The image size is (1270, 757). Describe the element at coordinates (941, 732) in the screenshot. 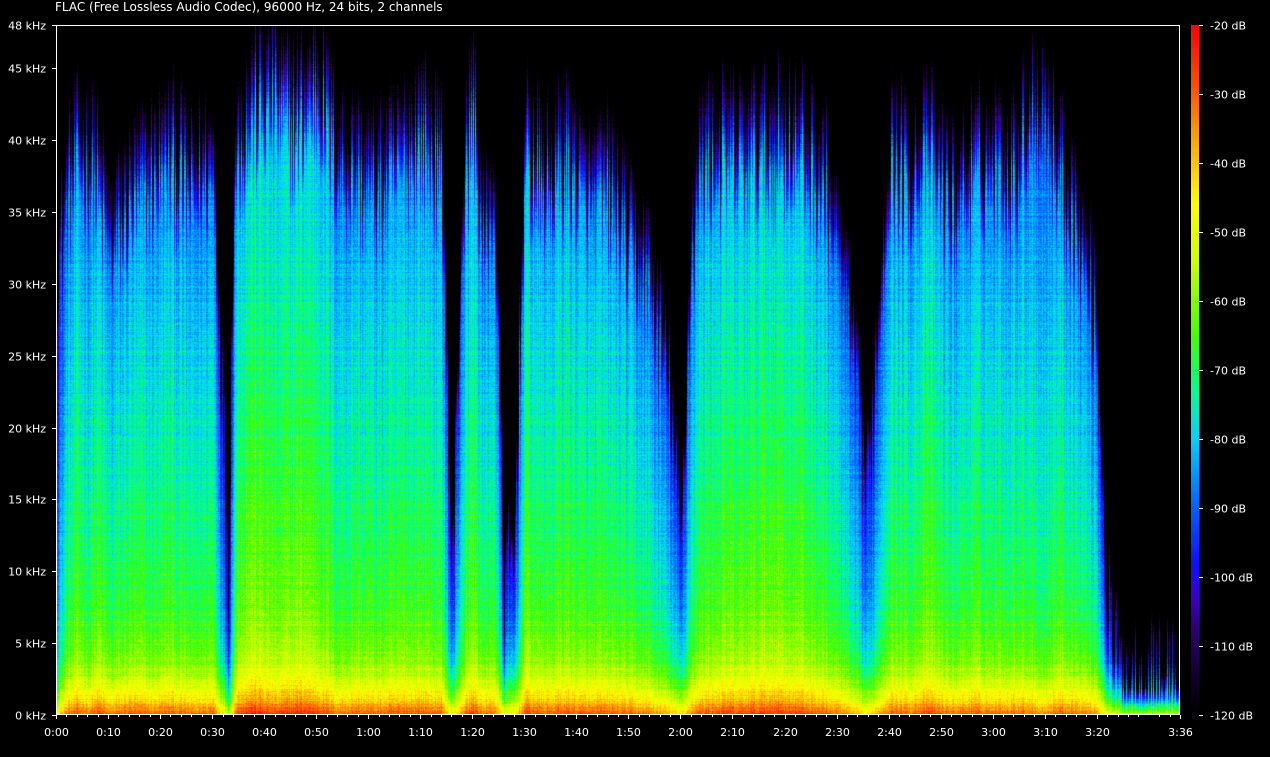

I see `x-tick-label: 2:50` at that location.